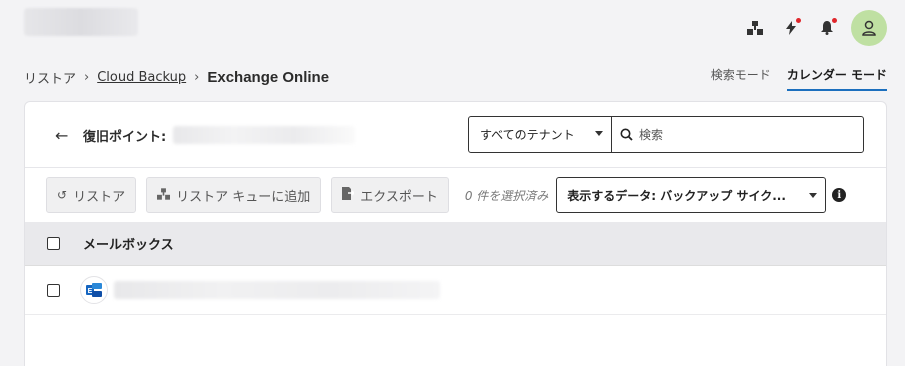 Image resolution: width=905 pixels, height=366 pixels. Describe the element at coordinates (94, 290) in the screenshot. I see `exchange-icon: E` at that location.